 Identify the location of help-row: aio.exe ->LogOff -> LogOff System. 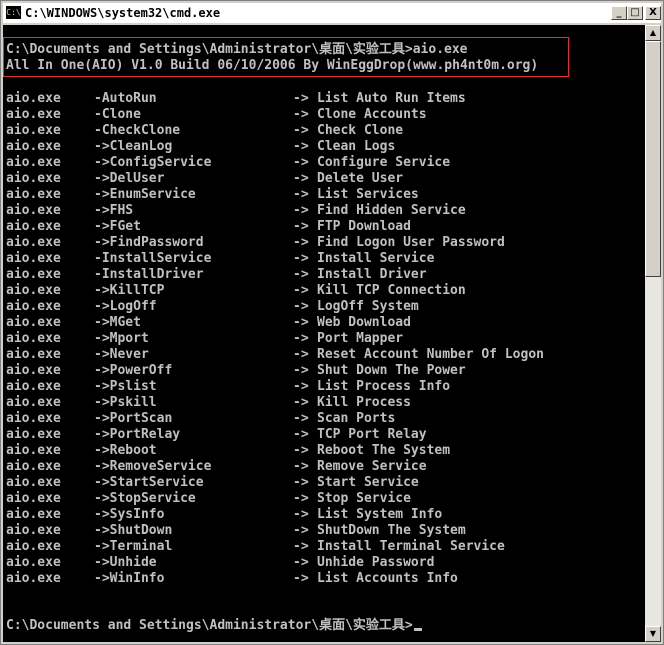
(323, 307).